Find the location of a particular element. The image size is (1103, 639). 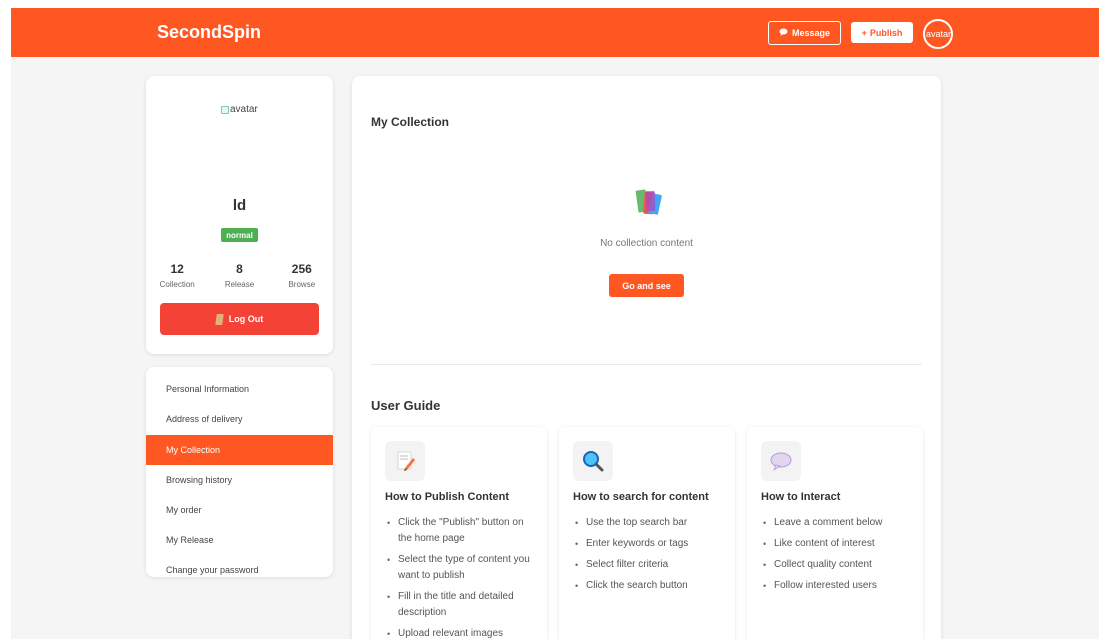

avatar: avatar is located at coordinates (239, 109).